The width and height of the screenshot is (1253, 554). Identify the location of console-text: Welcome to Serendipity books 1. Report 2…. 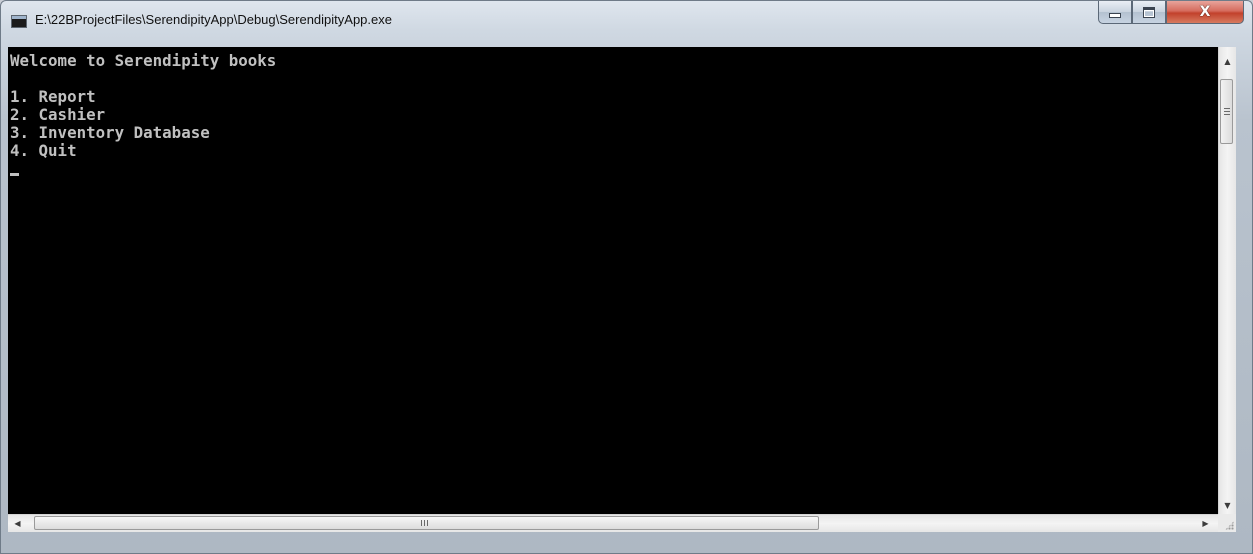
(143, 115).